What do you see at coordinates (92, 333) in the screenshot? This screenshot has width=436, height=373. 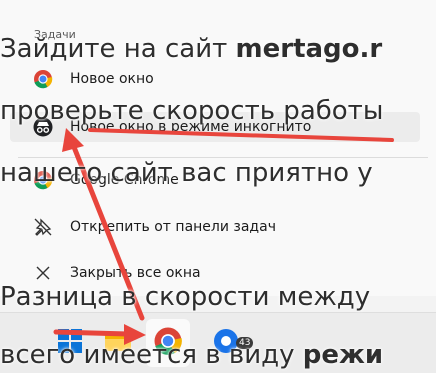 I see `pointer-arrow-right` at bounding box center [92, 333].